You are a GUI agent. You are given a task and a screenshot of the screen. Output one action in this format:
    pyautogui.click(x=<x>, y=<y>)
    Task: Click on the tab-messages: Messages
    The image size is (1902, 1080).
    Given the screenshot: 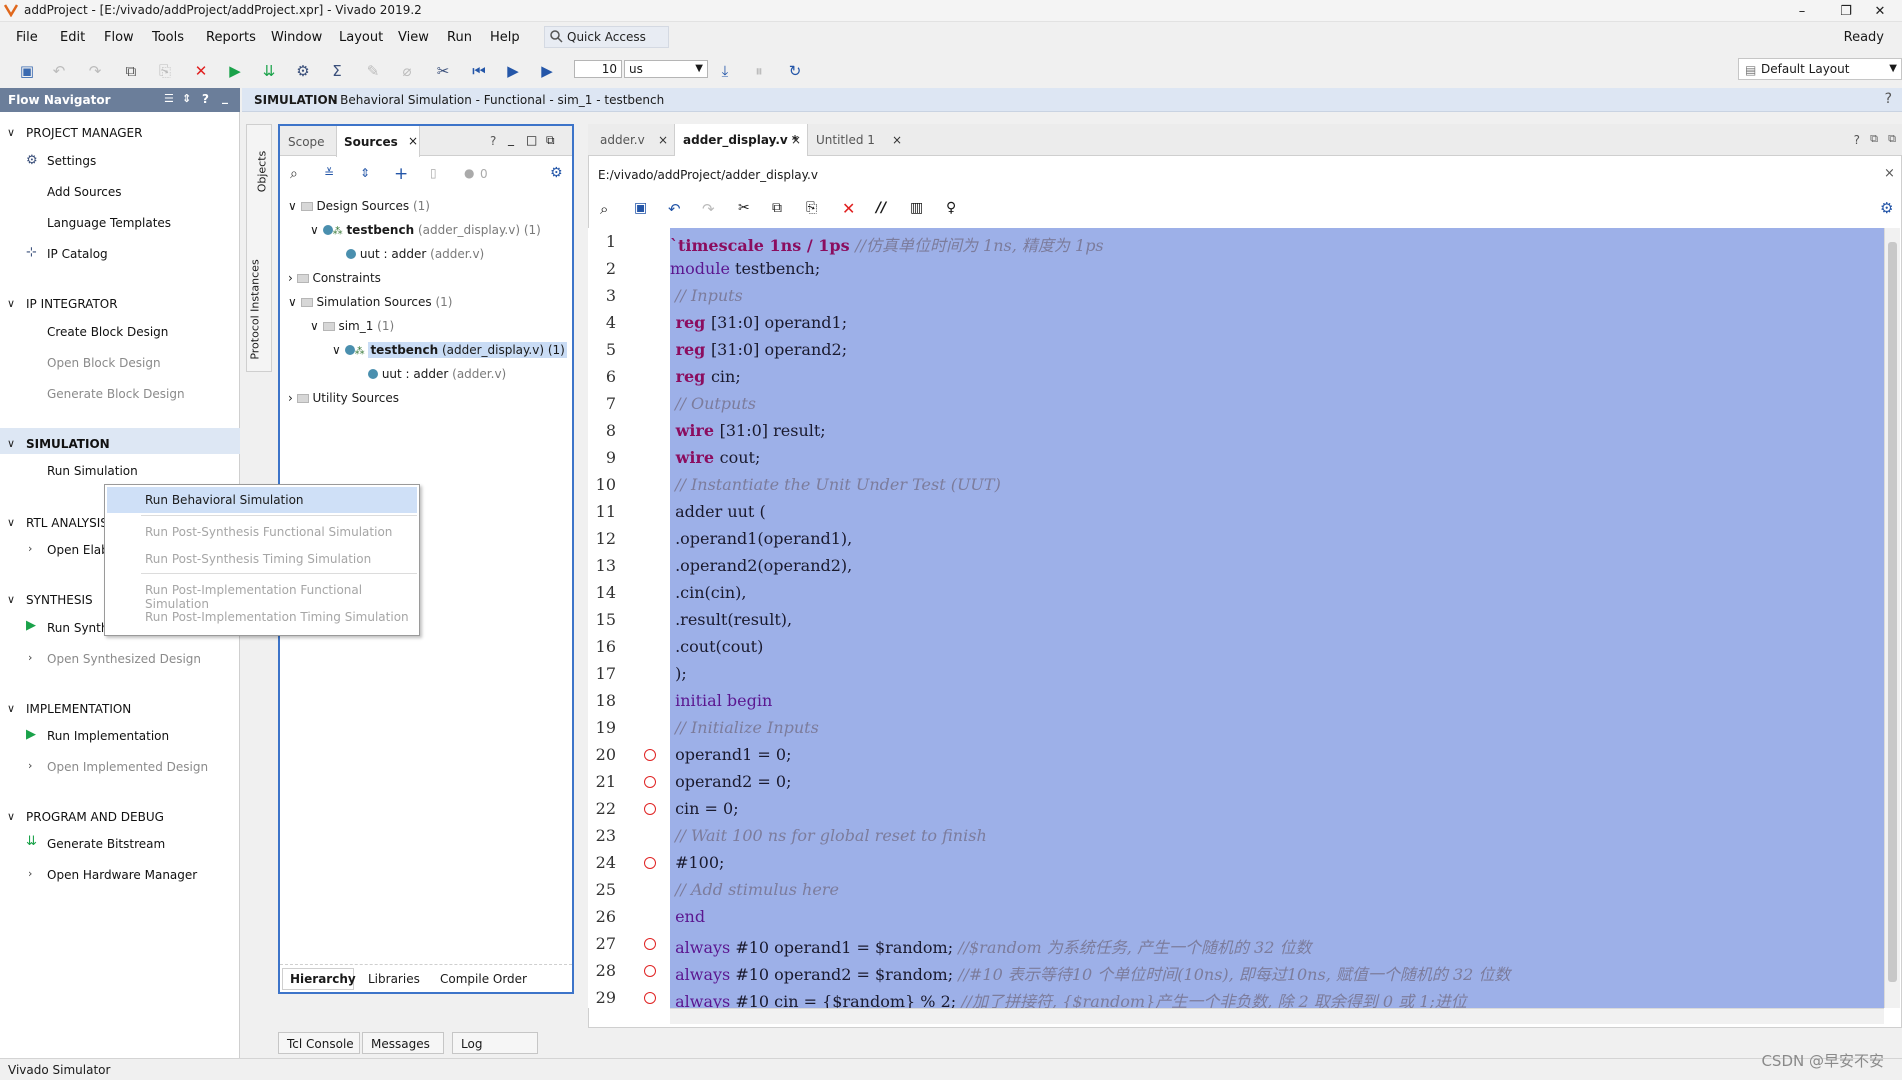 What is the action you would take?
    pyautogui.click(x=403, y=1043)
    